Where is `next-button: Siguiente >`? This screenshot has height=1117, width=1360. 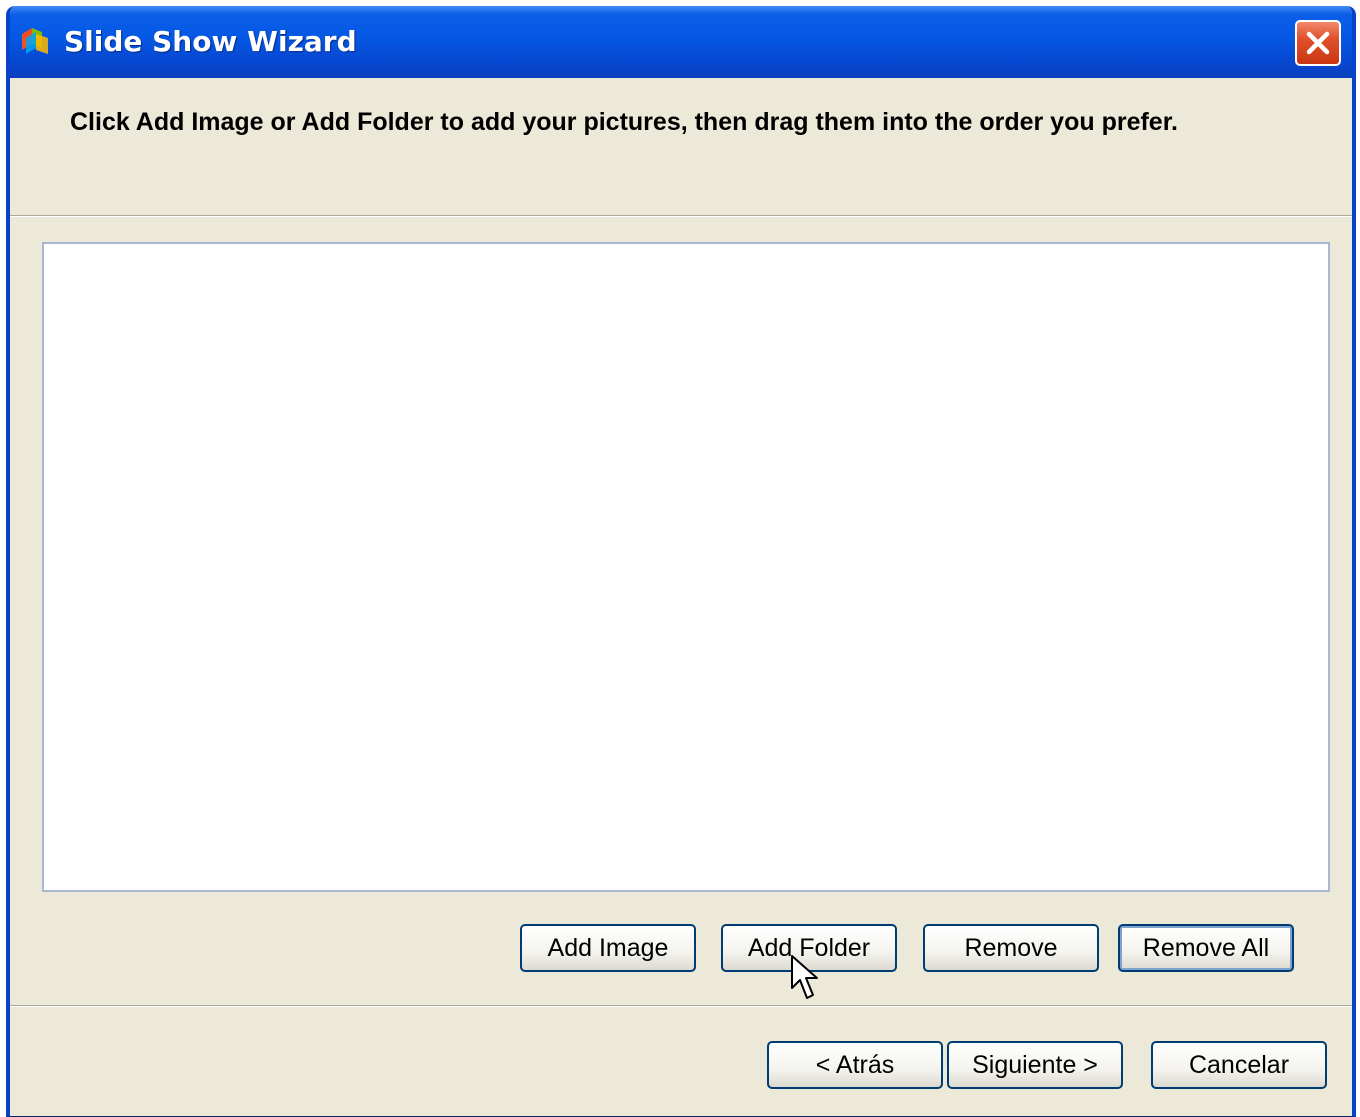 next-button: Siguiente > is located at coordinates (1035, 1065).